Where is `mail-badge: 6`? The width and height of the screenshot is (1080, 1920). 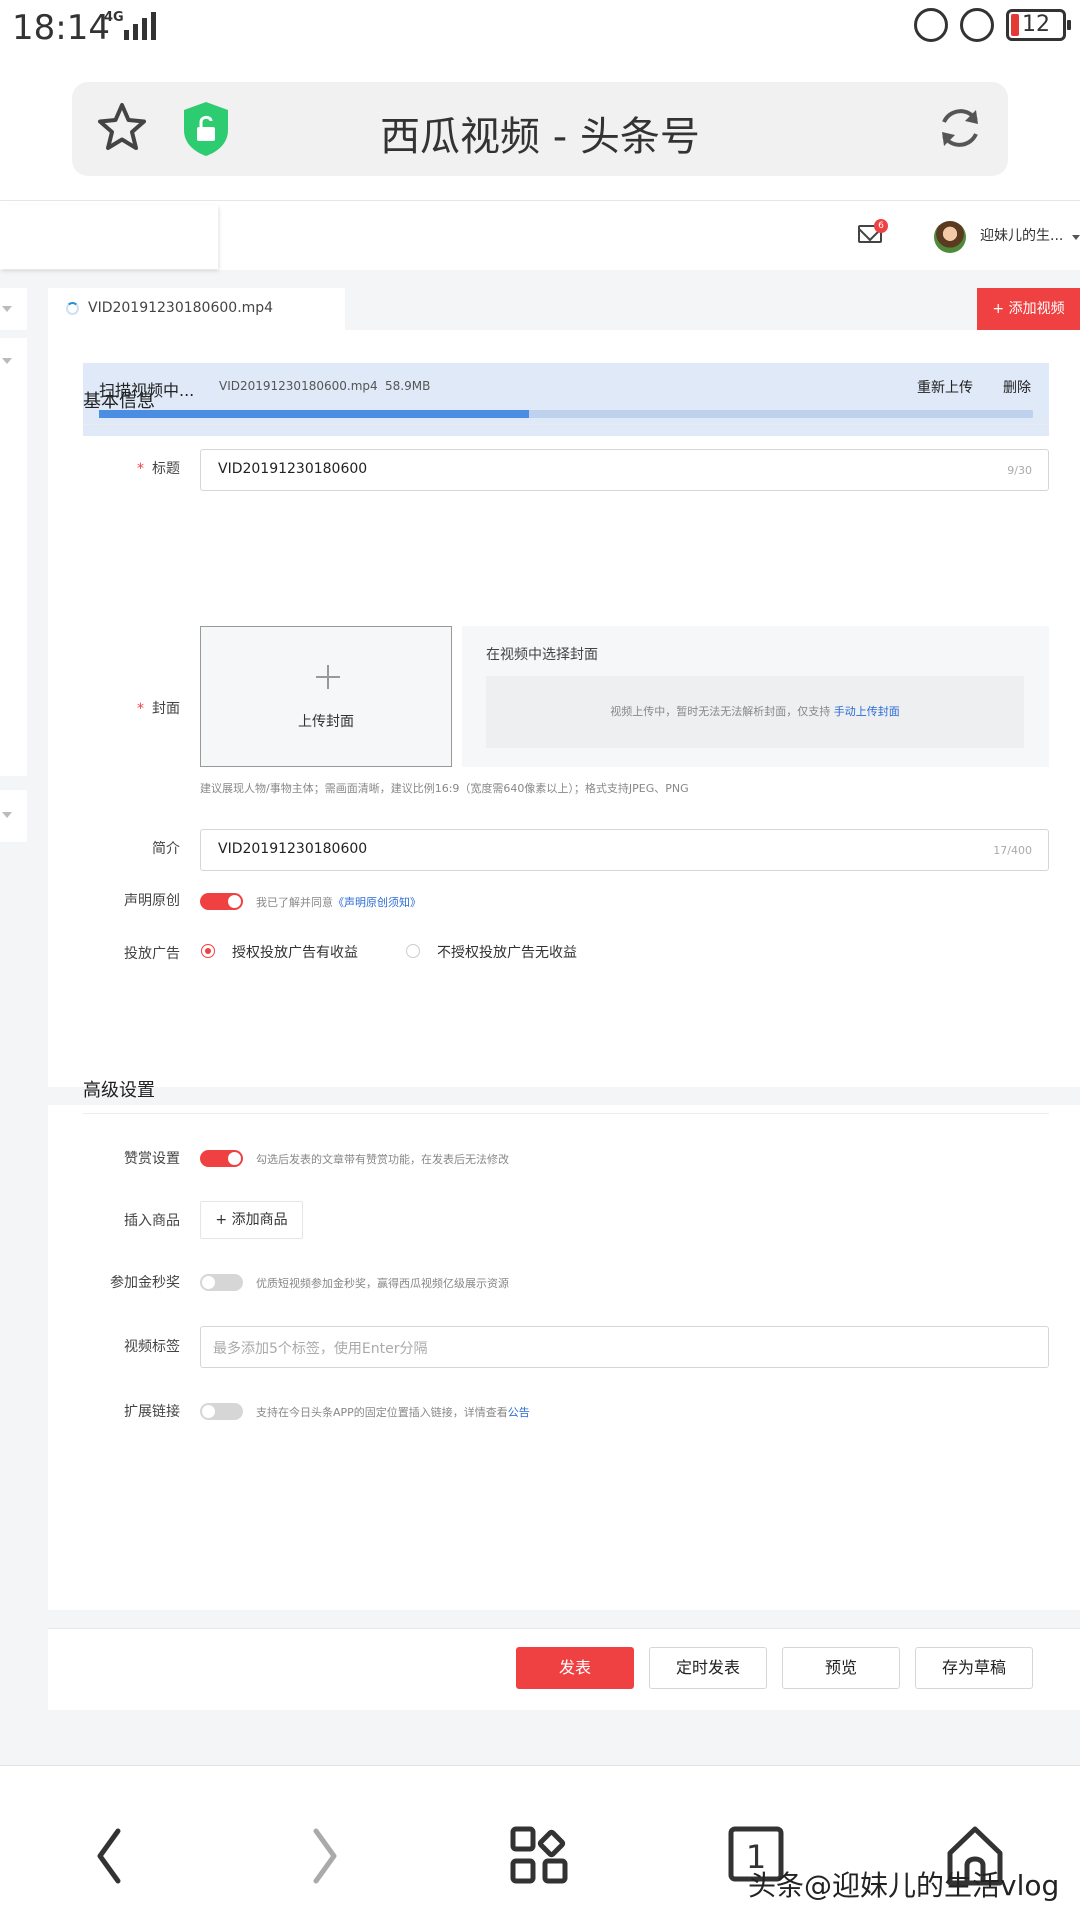
mail-badge: 6 is located at coordinates (881, 226).